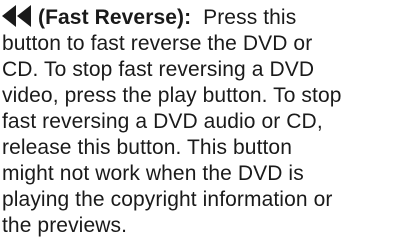 The image size is (407, 247). I want to click on description-line: button to fast reverse the DVD or, so click(157, 43).